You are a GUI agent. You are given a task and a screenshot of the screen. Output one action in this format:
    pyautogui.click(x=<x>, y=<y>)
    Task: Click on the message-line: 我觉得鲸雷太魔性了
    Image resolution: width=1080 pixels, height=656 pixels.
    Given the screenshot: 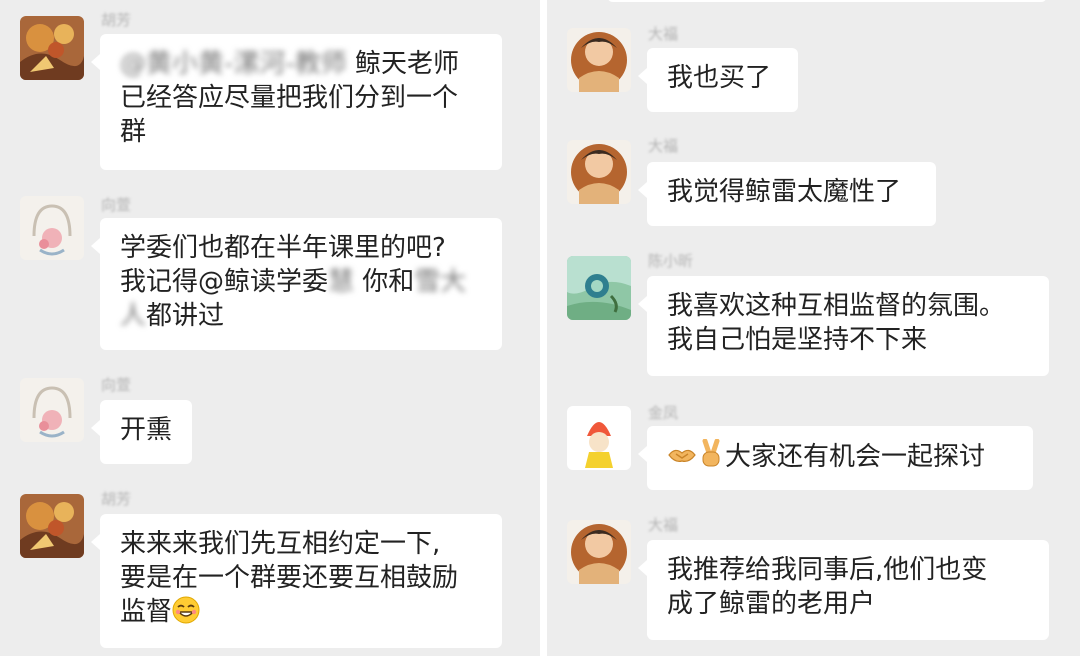 What is the action you would take?
    pyautogui.click(x=784, y=192)
    